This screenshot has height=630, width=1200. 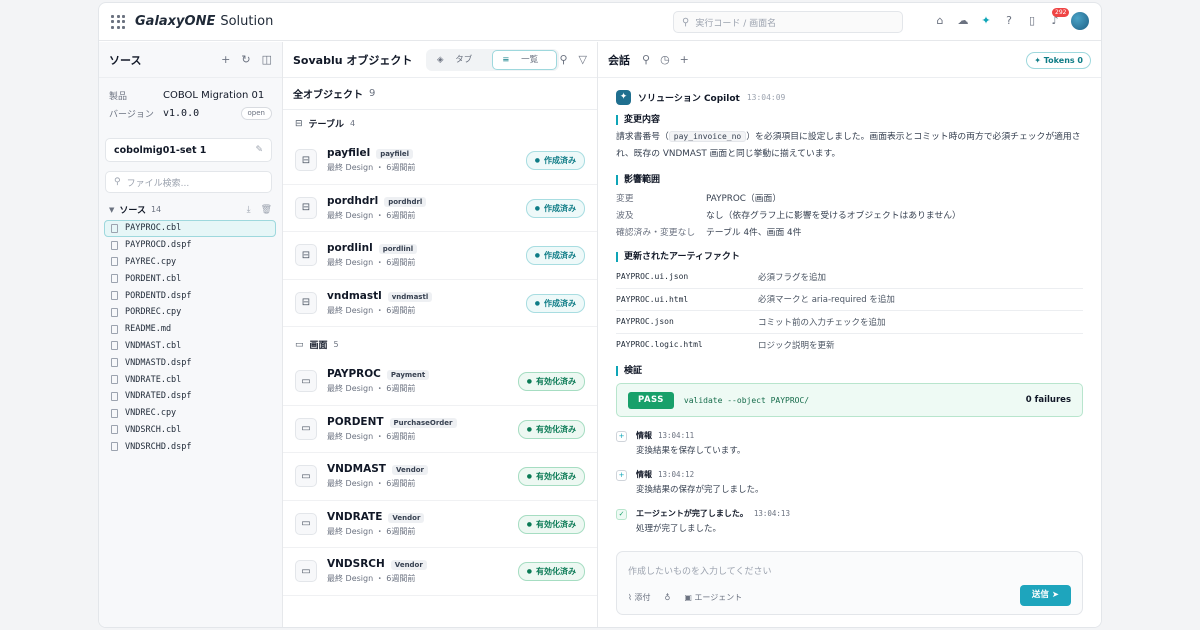 What do you see at coordinates (963, 21) in the screenshot?
I see `cloud-icon: ☁` at bounding box center [963, 21].